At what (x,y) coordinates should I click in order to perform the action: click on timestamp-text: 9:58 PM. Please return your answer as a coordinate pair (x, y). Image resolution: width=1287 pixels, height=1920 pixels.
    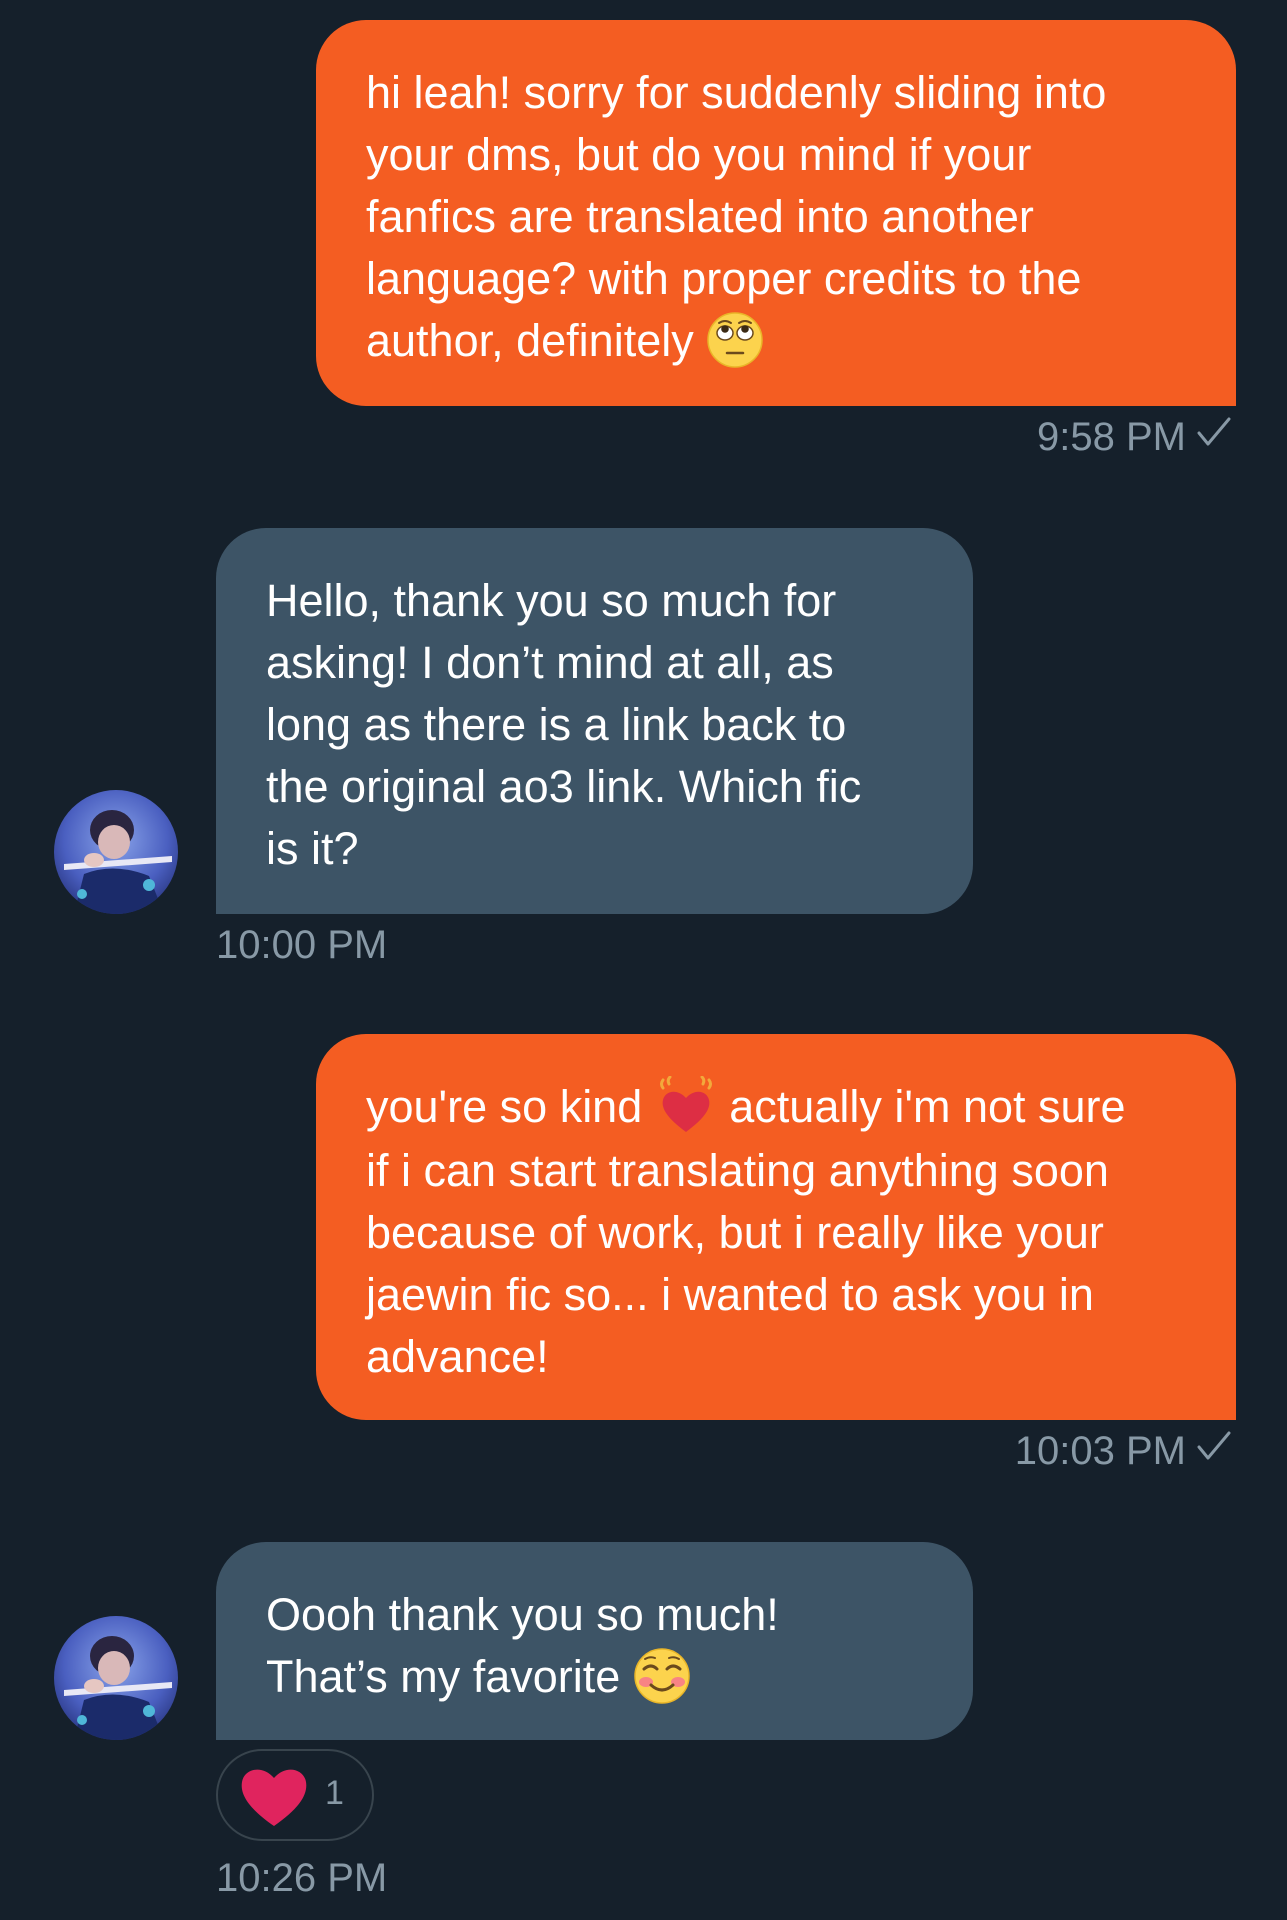
    Looking at the image, I should click on (1111, 437).